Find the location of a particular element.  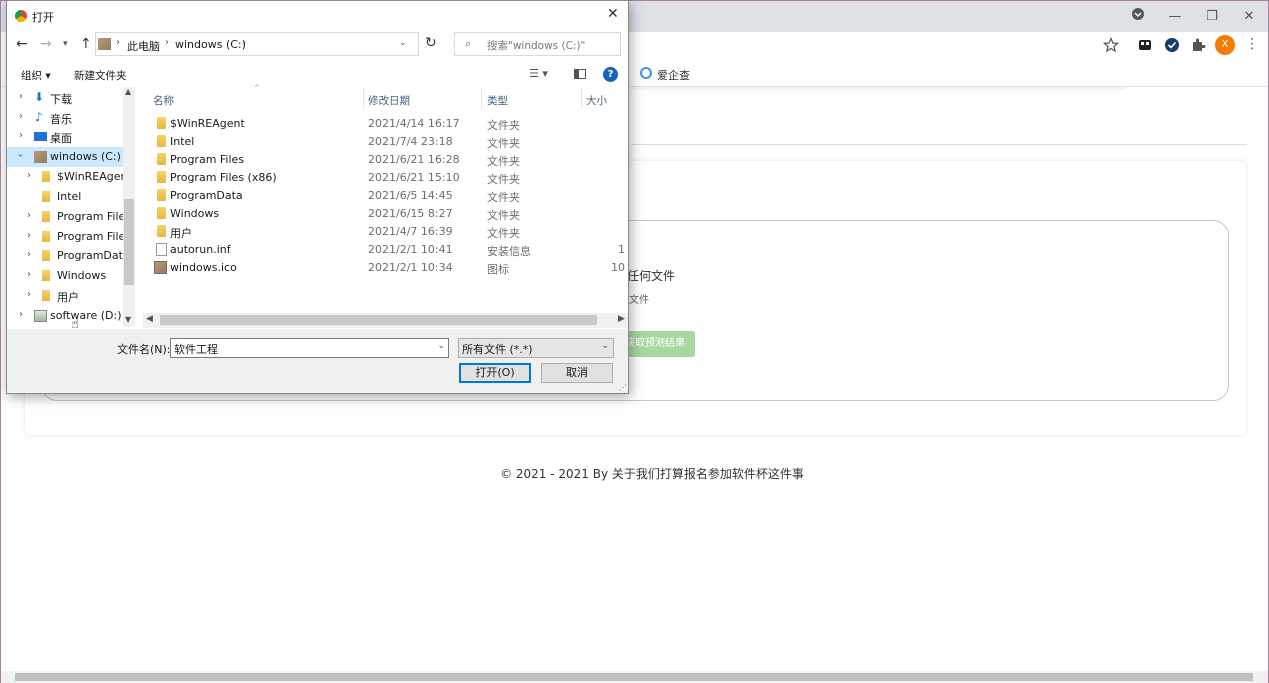

column-header-type: 类型 is located at coordinates (497, 100).